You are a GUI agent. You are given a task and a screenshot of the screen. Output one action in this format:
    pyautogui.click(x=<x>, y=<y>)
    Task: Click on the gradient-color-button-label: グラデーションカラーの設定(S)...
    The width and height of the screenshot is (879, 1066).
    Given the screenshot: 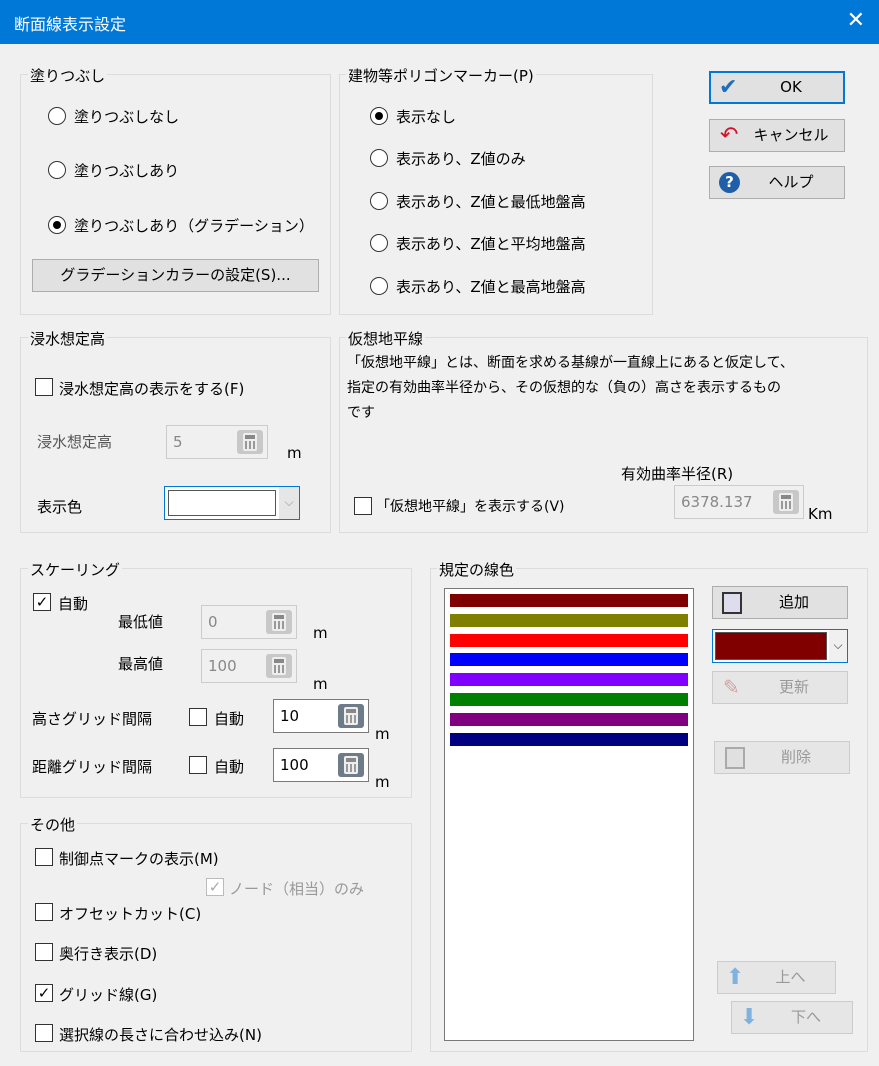 What is the action you would take?
    pyautogui.click(x=175, y=275)
    